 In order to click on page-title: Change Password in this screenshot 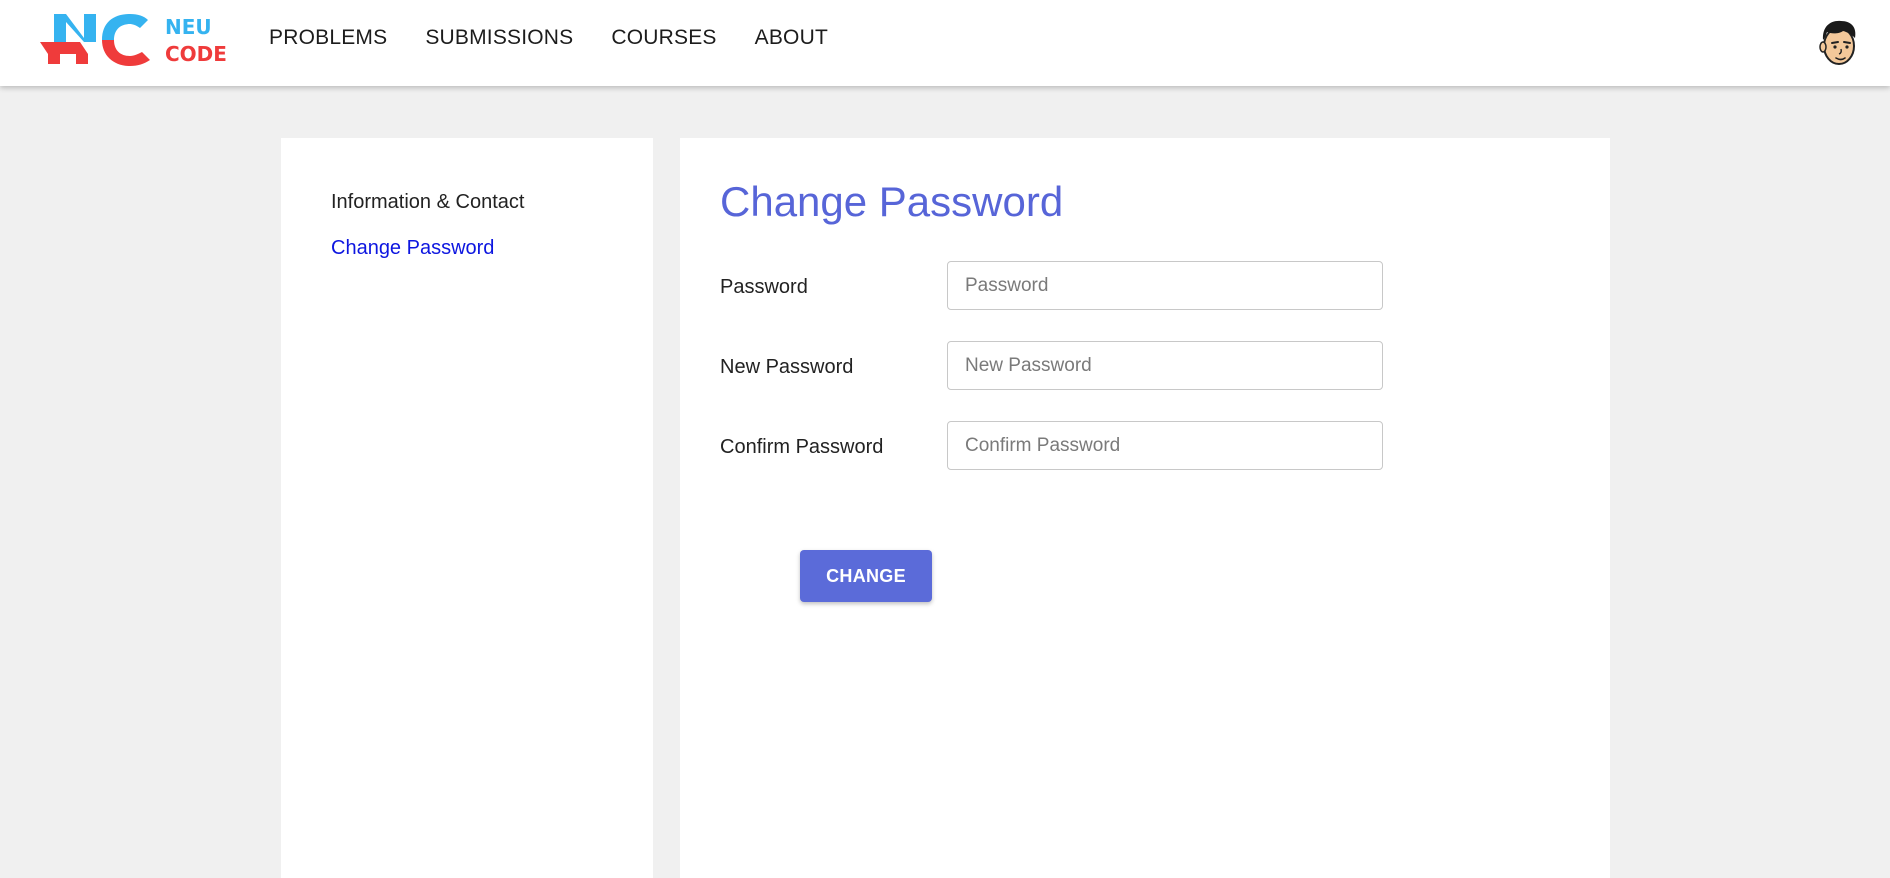, I will do `click(892, 201)`.